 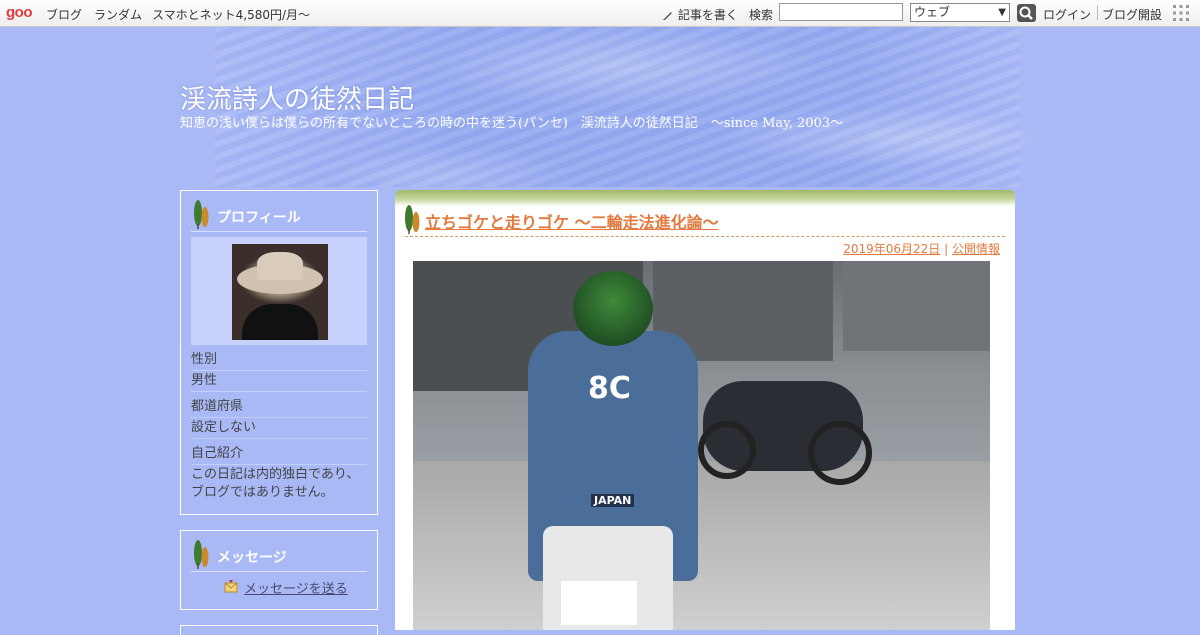 I want to click on profile-value-intro: この日記は内的独白であり、ブログではありません。, so click(x=275, y=483).